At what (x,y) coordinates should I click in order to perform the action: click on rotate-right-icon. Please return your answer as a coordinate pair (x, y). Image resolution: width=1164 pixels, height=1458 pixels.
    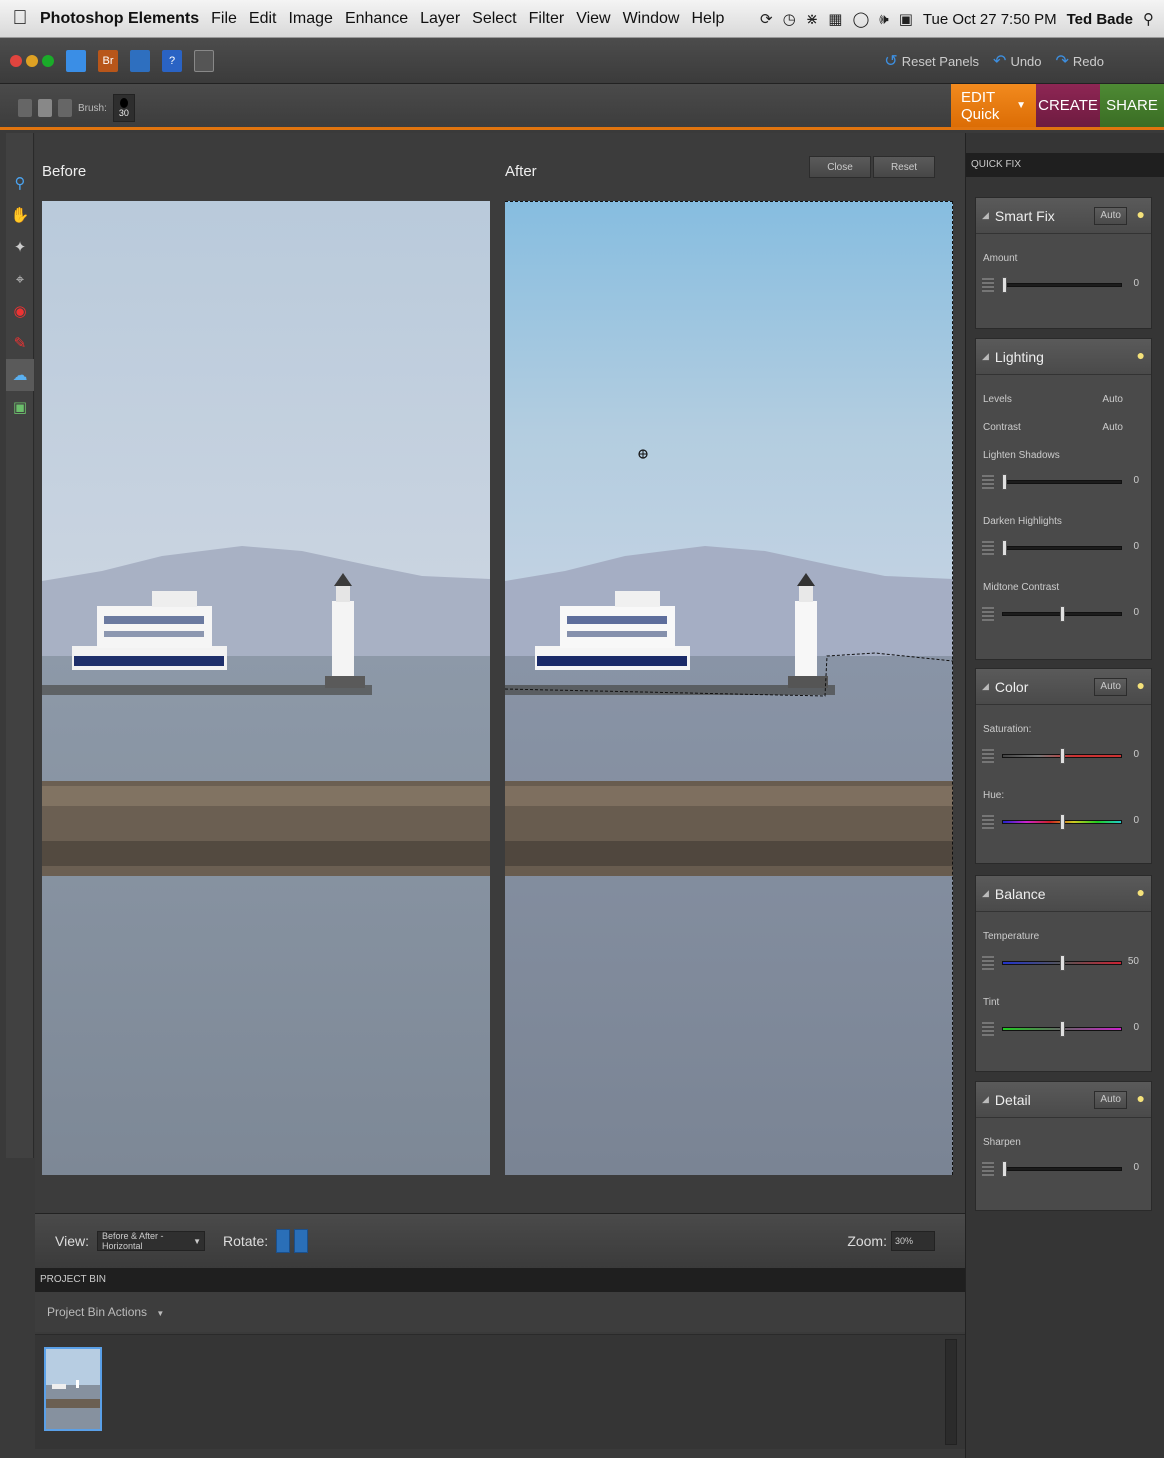
    Looking at the image, I should click on (301, 1241).